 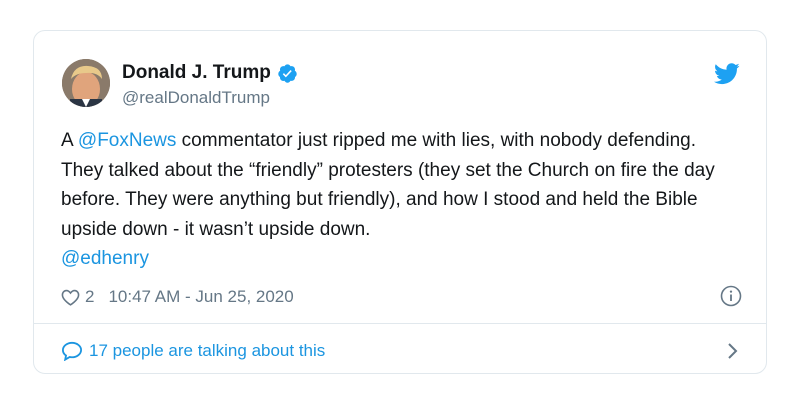 I want to click on verified-badge-icon, so click(x=287, y=73).